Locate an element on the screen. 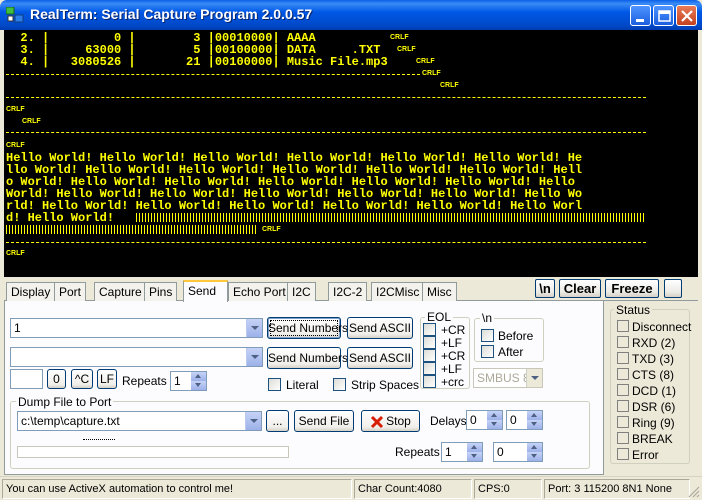 The image size is (702, 500). dump-repeats-value-2: 0 is located at coordinates (500, 452).